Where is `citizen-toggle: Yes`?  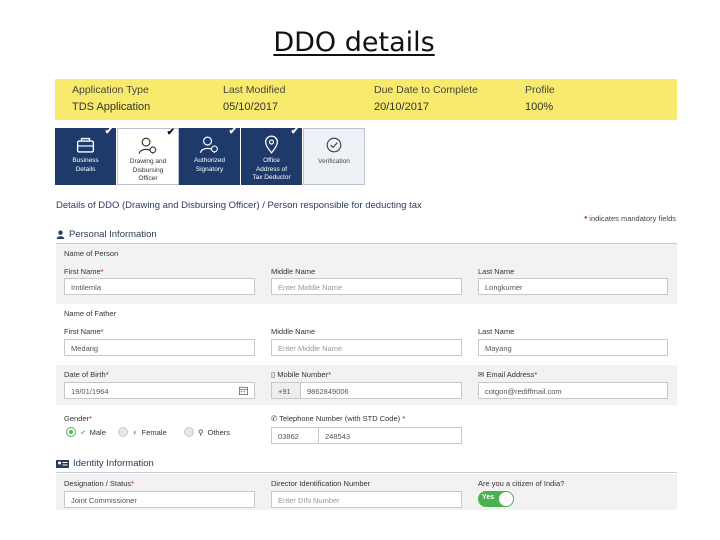
citizen-toggle: Yes is located at coordinates (496, 499).